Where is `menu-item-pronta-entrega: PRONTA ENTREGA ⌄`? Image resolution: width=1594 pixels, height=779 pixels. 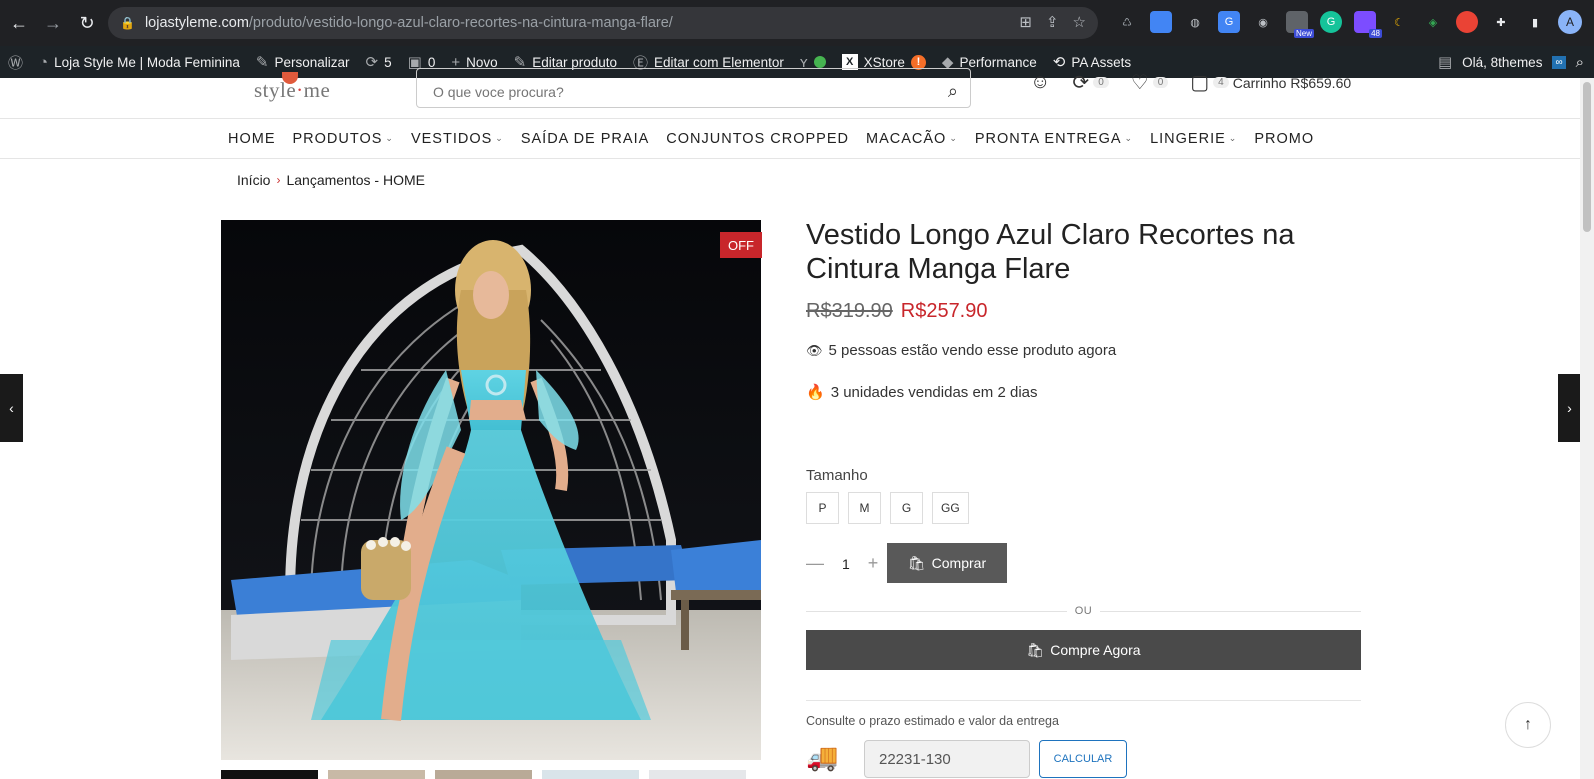
menu-item-pronta-entrega: PRONTA ENTREGA ⌄ is located at coordinates (1054, 139).